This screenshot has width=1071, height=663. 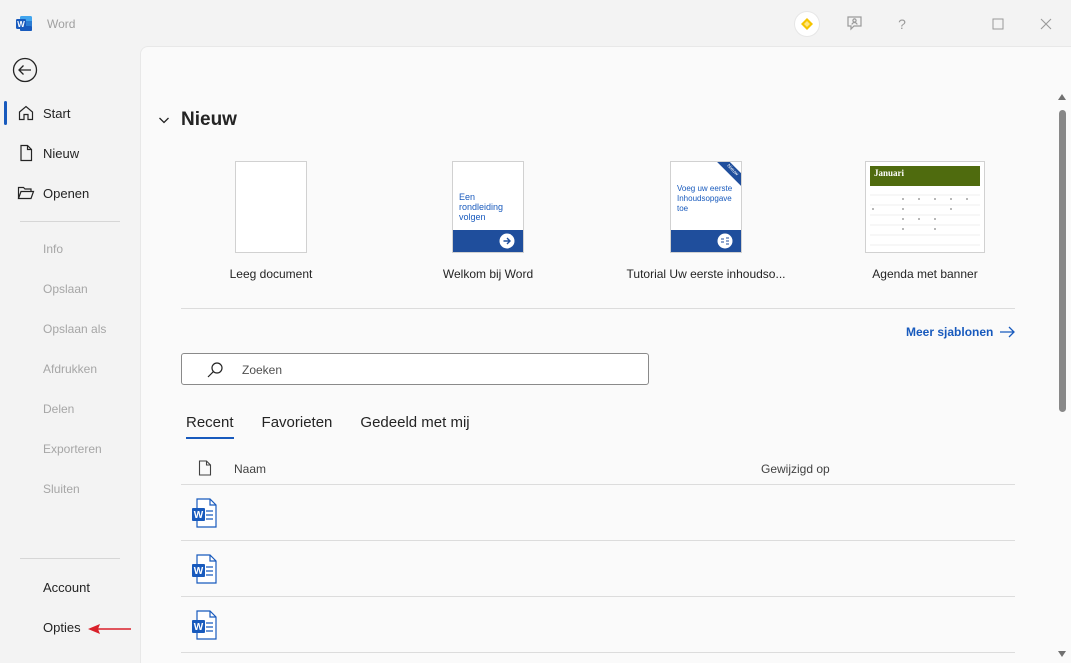 What do you see at coordinates (53, 249) in the screenshot?
I see `sidebar-item-label: Info` at bounding box center [53, 249].